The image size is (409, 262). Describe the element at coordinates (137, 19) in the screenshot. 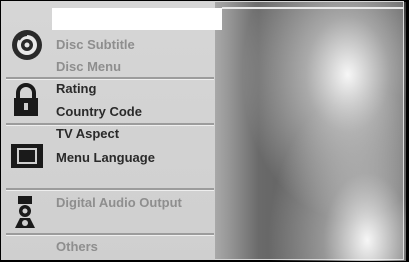

I see `menu-title-bar` at that location.